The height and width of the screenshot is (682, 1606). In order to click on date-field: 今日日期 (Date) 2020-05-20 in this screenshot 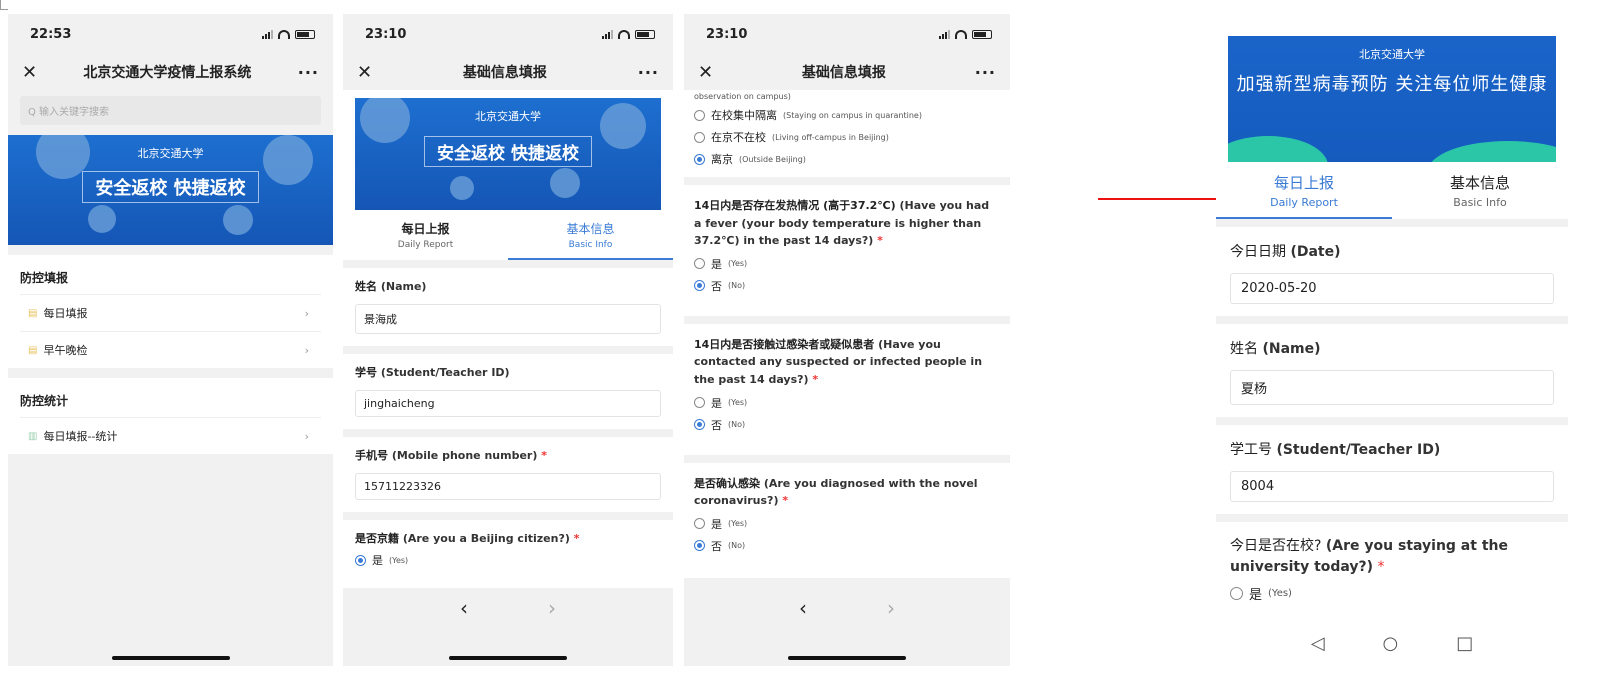, I will do `click(1392, 271)`.